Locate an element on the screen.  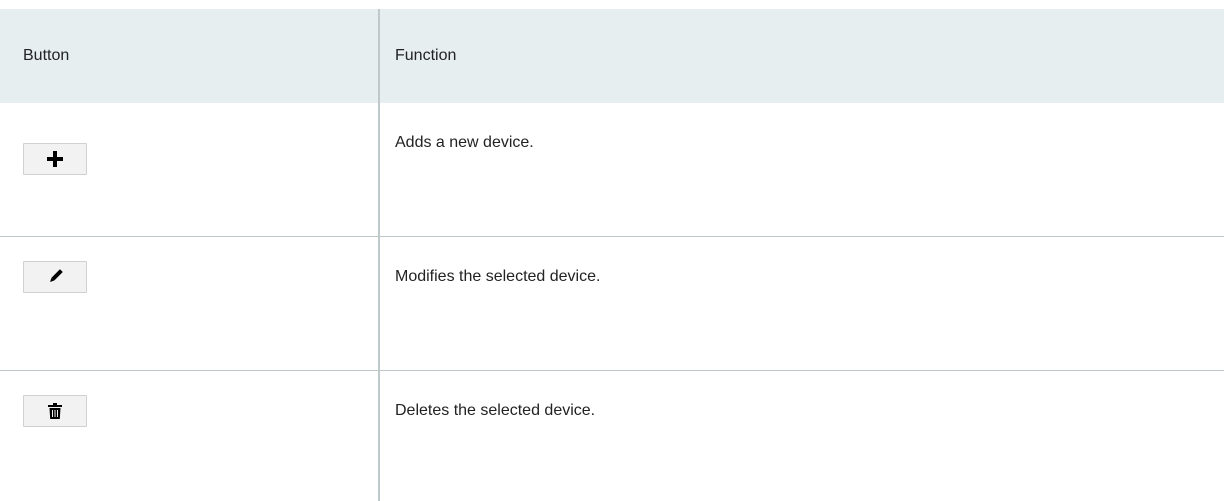
table-row-2-function: Modifies the selected device. is located at coordinates (498, 276).